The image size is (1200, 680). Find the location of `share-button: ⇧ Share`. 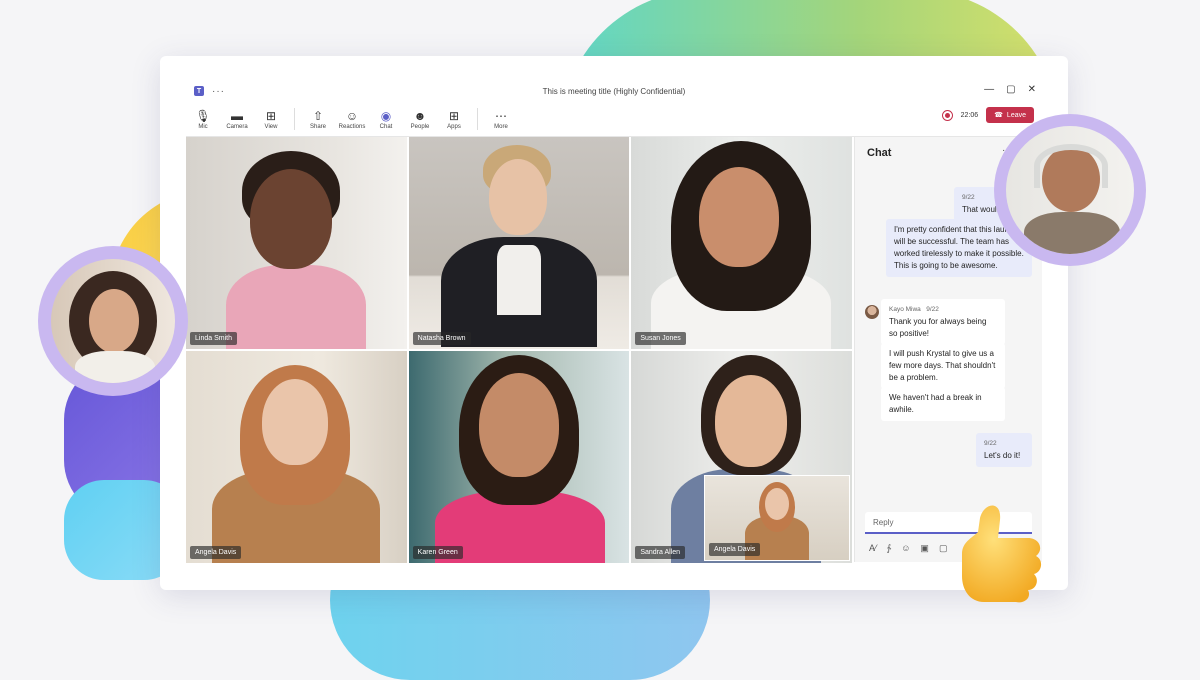

share-button: ⇧ Share is located at coordinates (318, 119).